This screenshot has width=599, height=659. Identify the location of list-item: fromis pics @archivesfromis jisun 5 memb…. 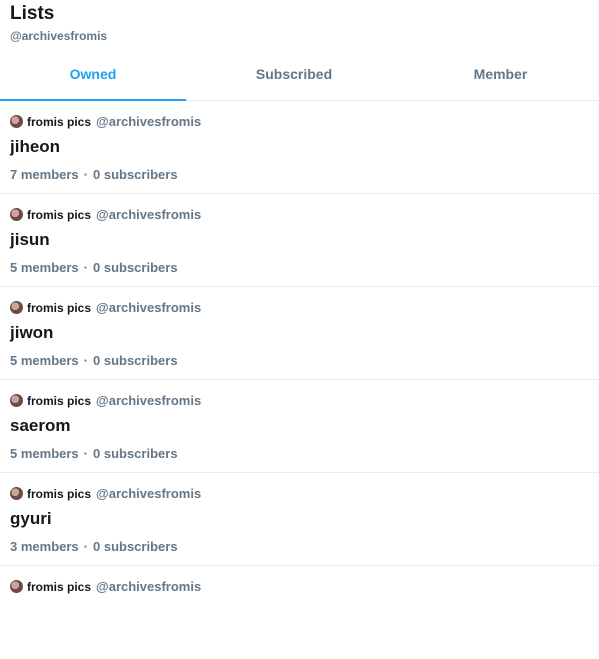
(299, 240).